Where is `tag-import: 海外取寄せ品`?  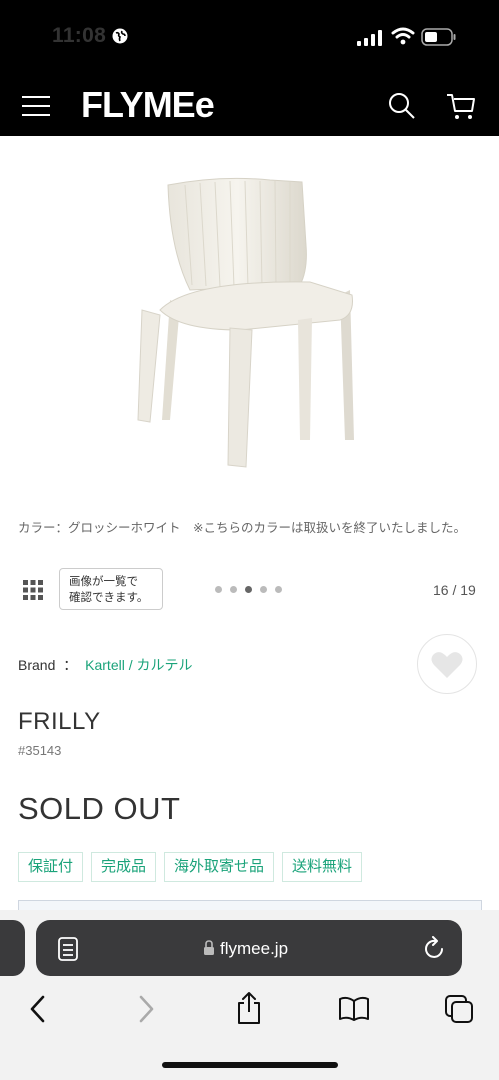 tag-import: 海外取寄せ品 is located at coordinates (219, 867).